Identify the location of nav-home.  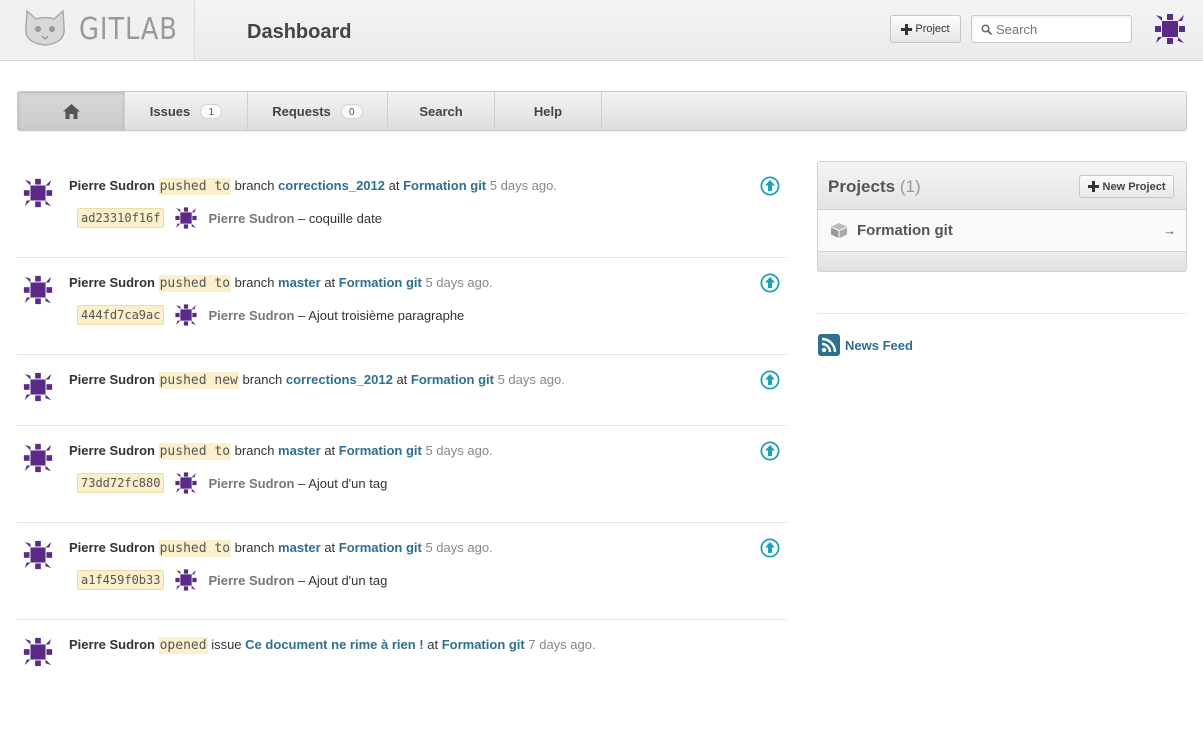
(71, 111).